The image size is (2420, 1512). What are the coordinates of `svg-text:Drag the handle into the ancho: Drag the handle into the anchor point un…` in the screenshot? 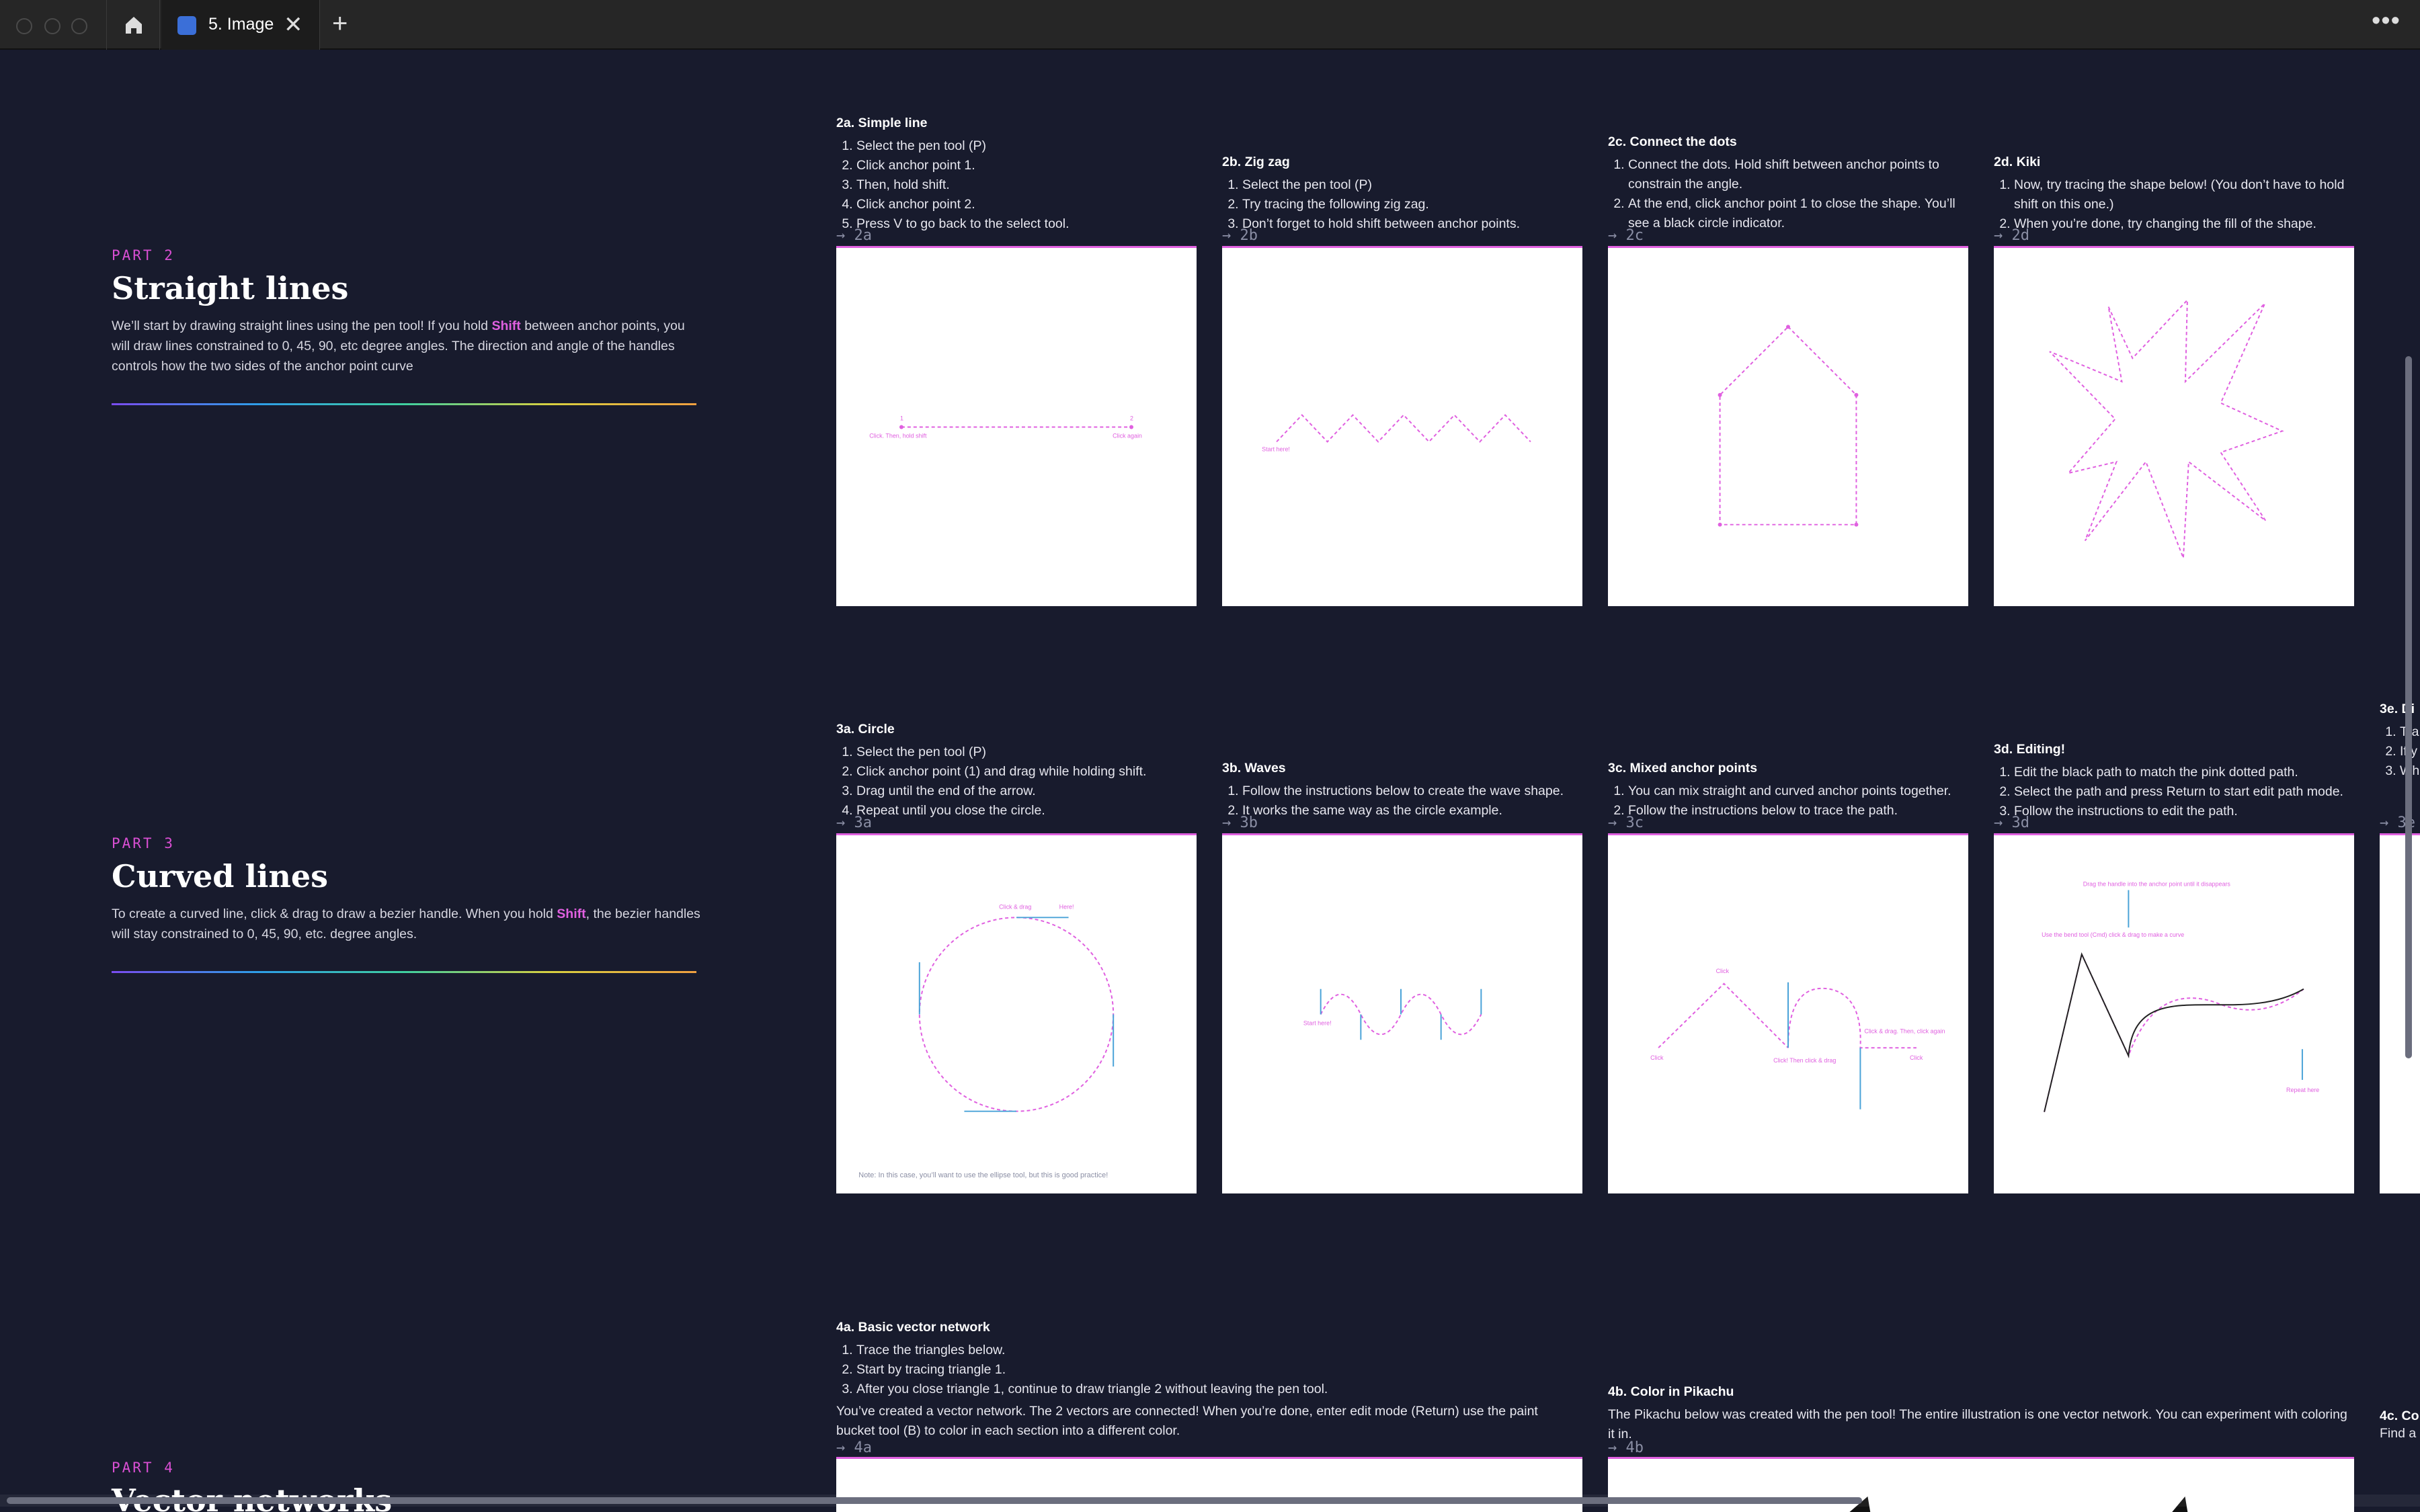 It's located at (2157, 884).